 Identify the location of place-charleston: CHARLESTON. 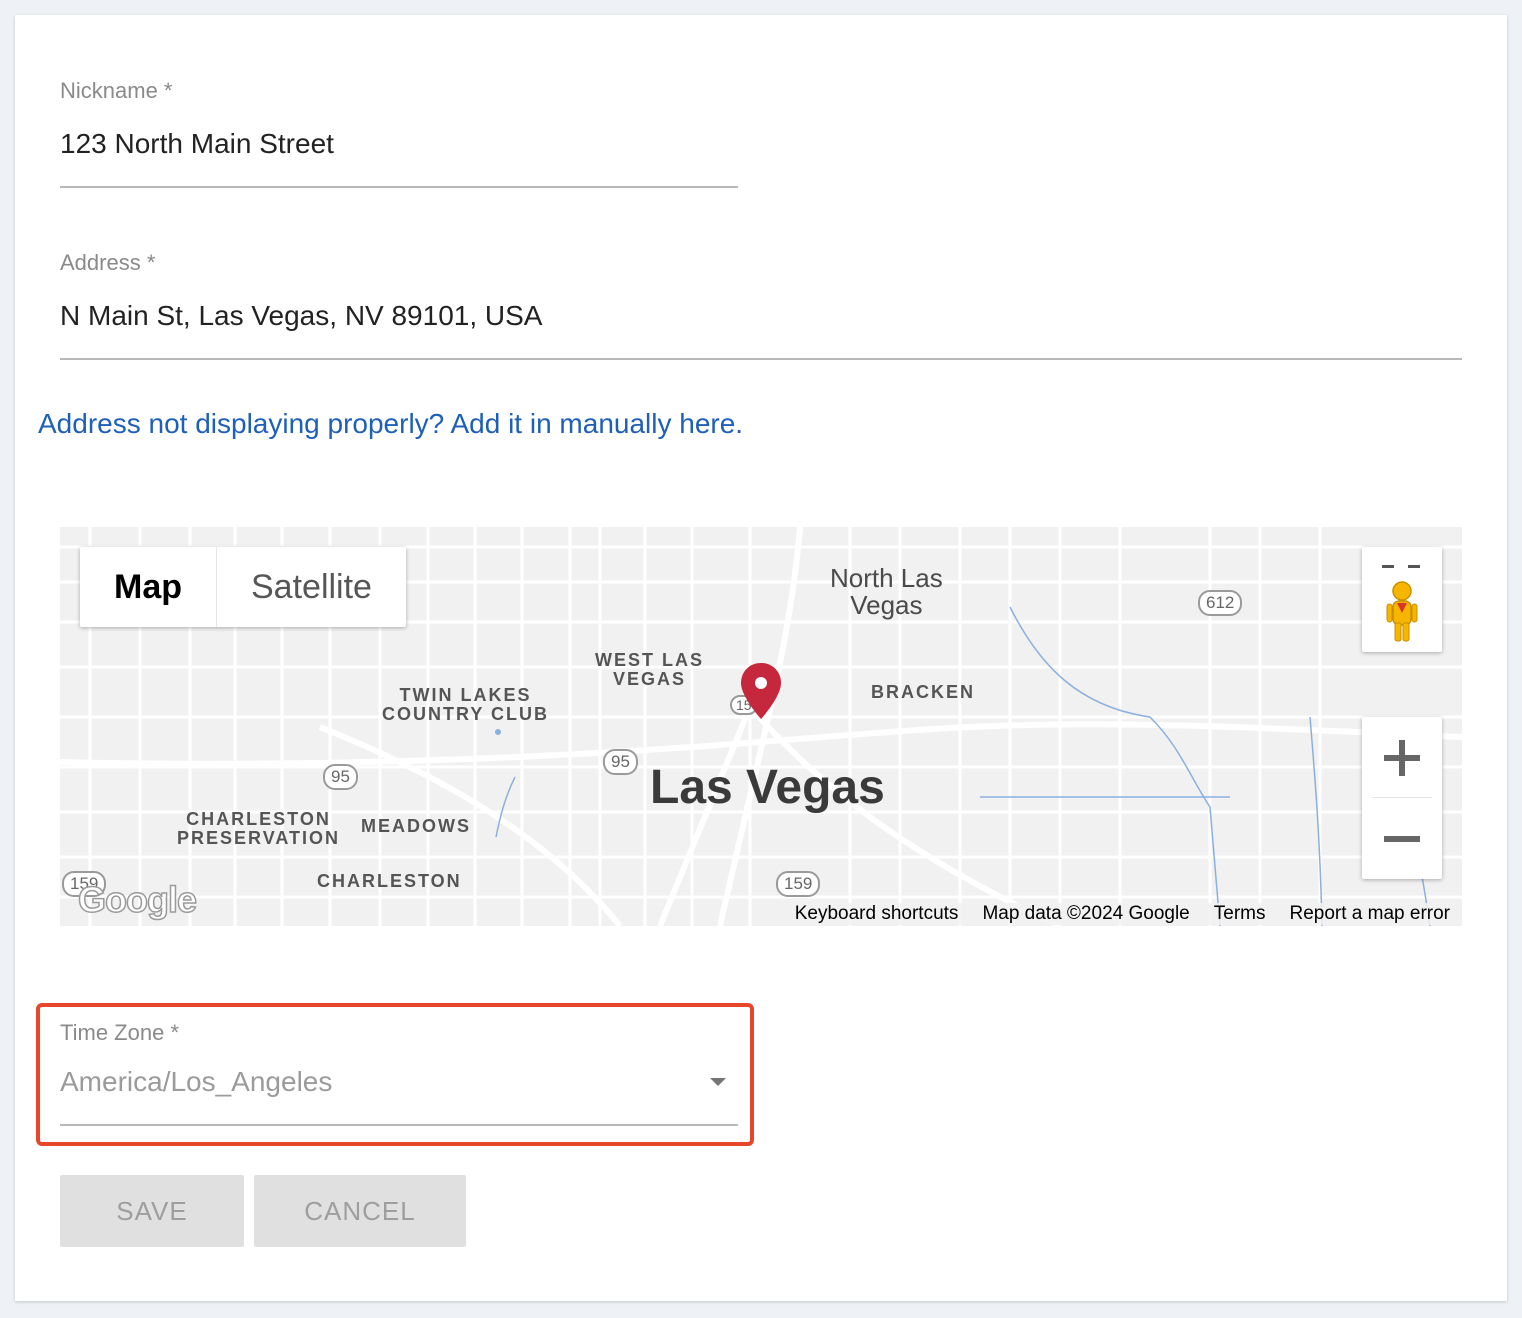
(389, 881).